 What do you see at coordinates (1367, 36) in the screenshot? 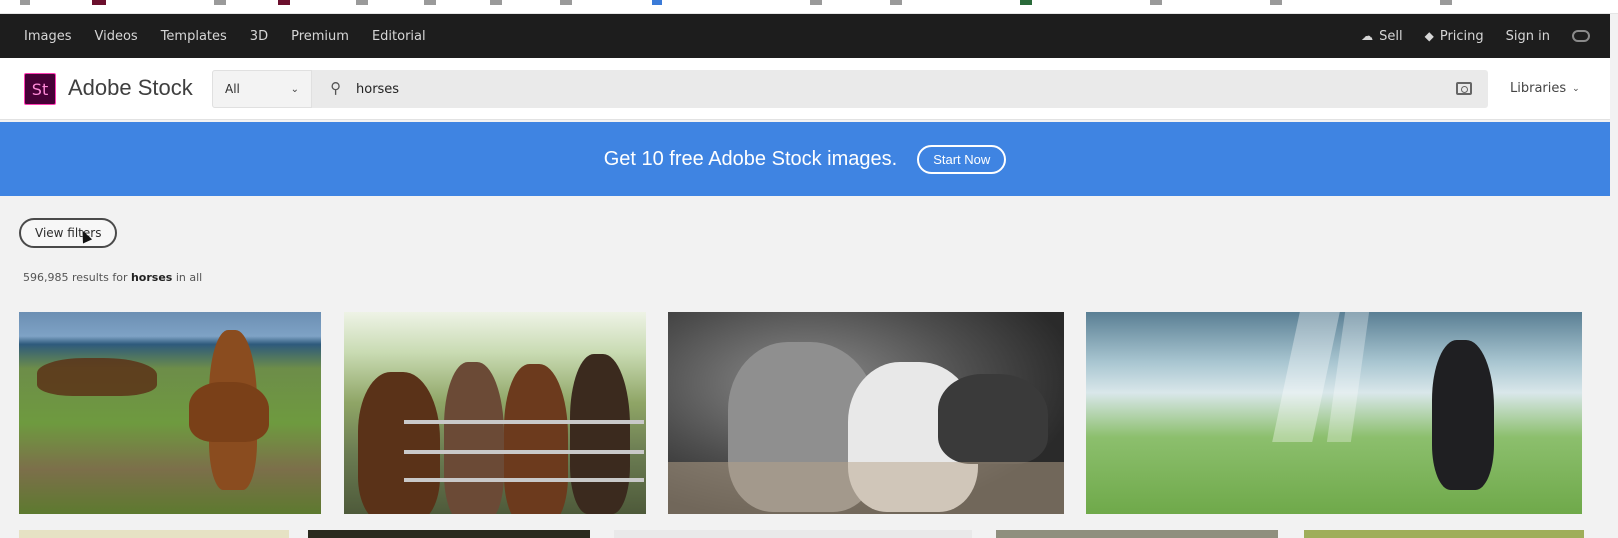
I see `cloud-upload-icon: ☁` at bounding box center [1367, 36].